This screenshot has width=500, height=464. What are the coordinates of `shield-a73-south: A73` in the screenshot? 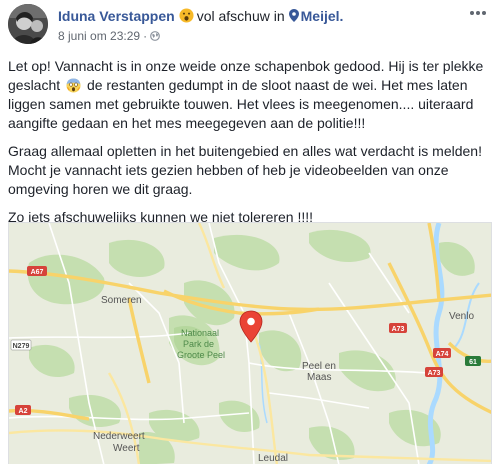 It's located at (434, 373).